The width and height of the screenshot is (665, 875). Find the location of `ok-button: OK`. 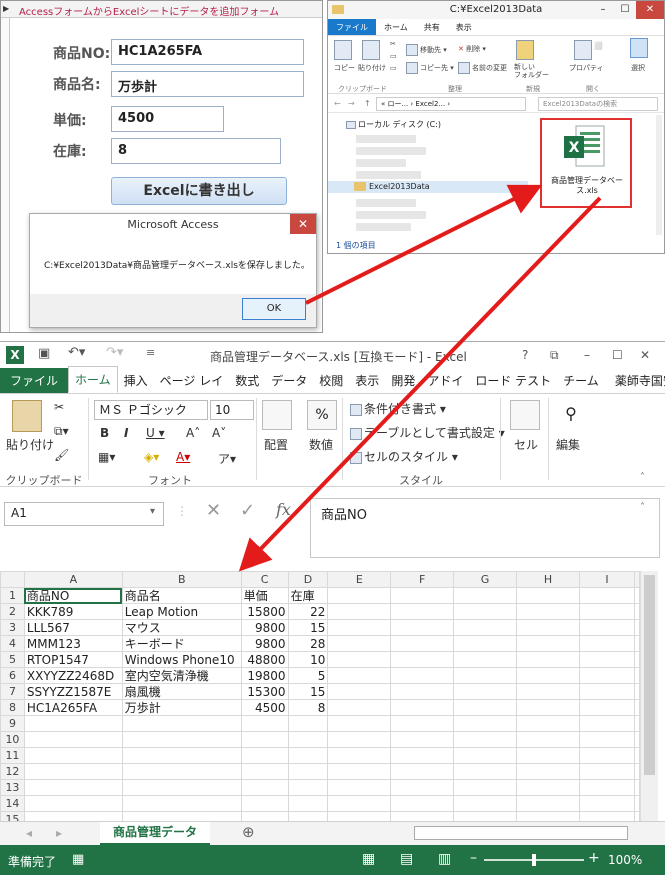

ok-button: OK is located at coordinates (274, 309).